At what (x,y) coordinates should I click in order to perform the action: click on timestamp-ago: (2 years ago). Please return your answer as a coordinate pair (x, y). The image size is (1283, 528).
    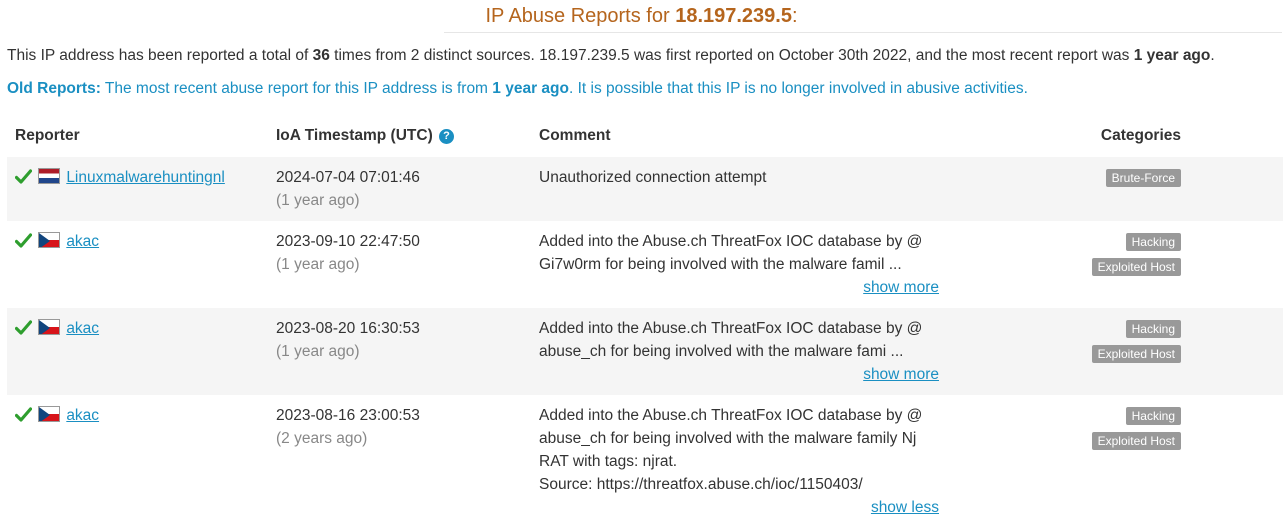
    Looking at the image, I should click on (322, 438).